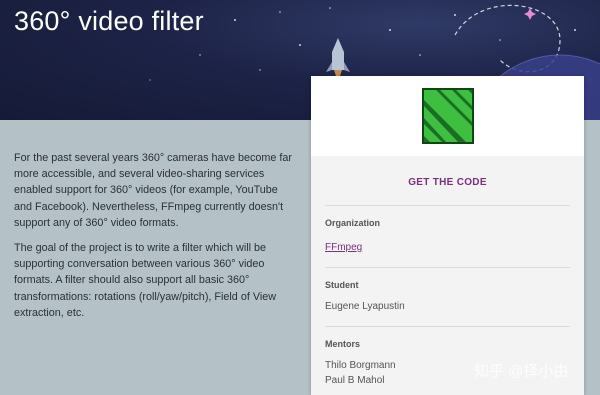 This screenshot has height=395, width=600. Describe the element at coordinates (521, 371) in the screenshot. I see `watermark: 知乎 @择小由` at that location.